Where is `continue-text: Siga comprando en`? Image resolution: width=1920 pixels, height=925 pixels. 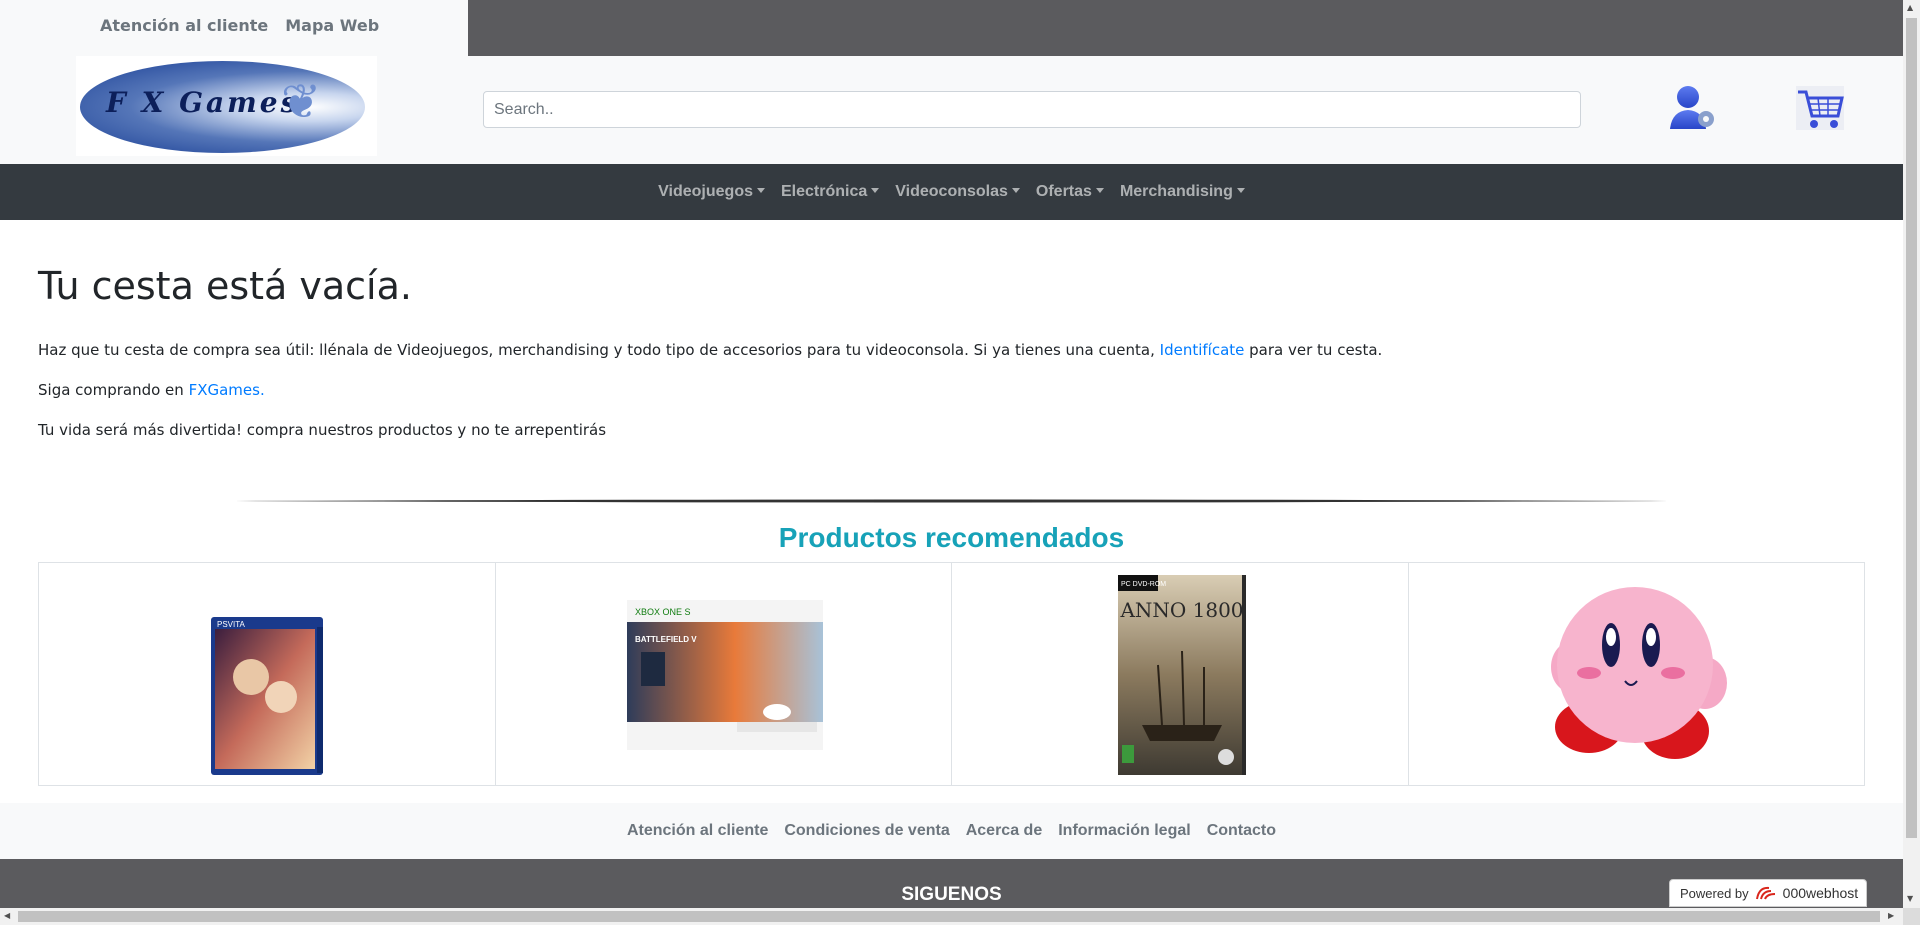 continue-text: Siga comprando en is located at coordinates (111, 390).